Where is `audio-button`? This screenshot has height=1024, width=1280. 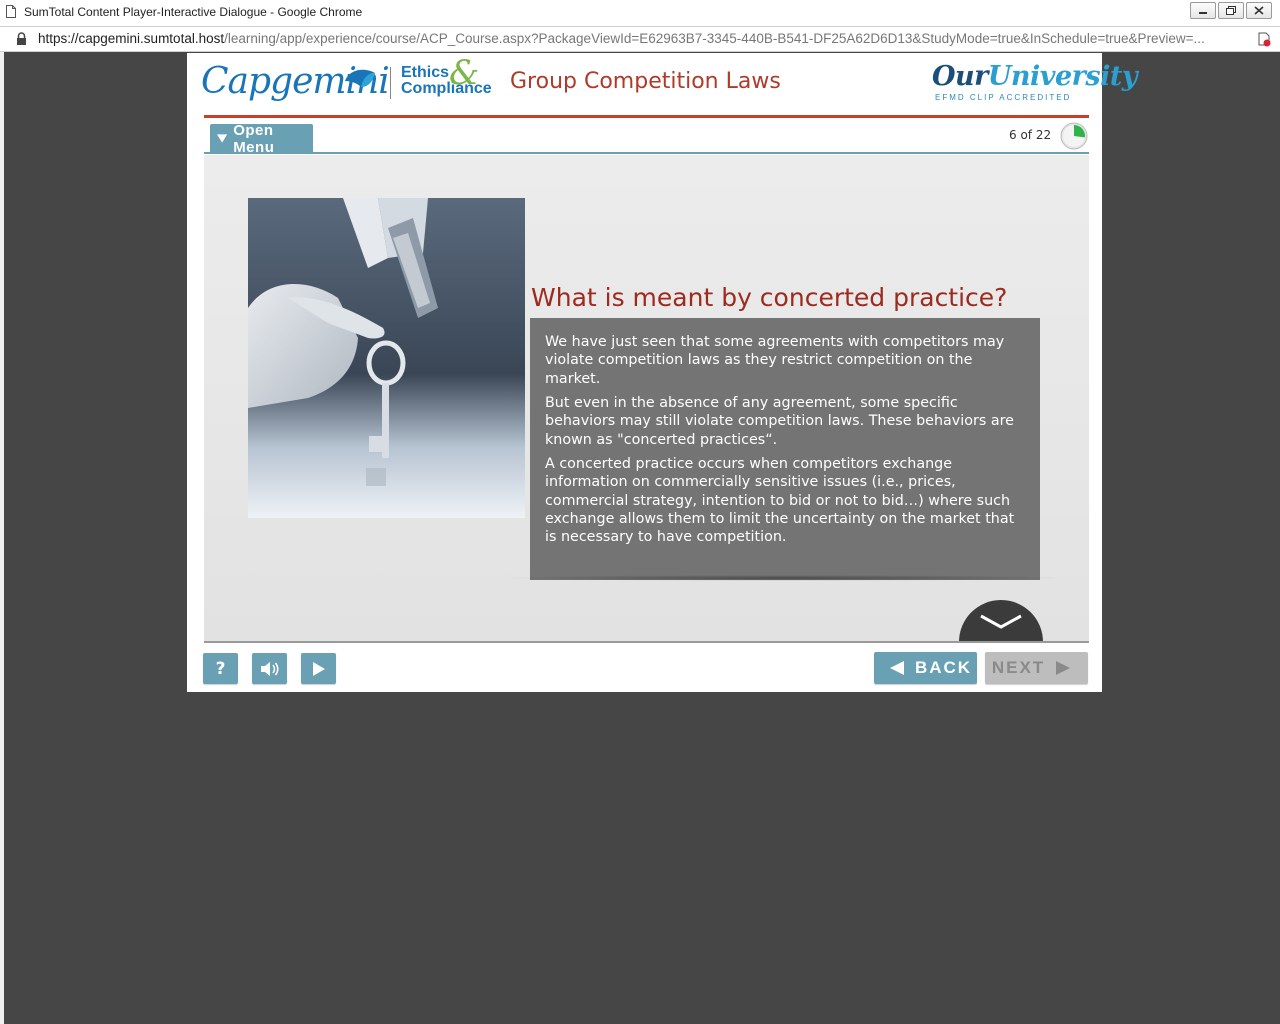 audio-button is located at coordinates (269, 668).